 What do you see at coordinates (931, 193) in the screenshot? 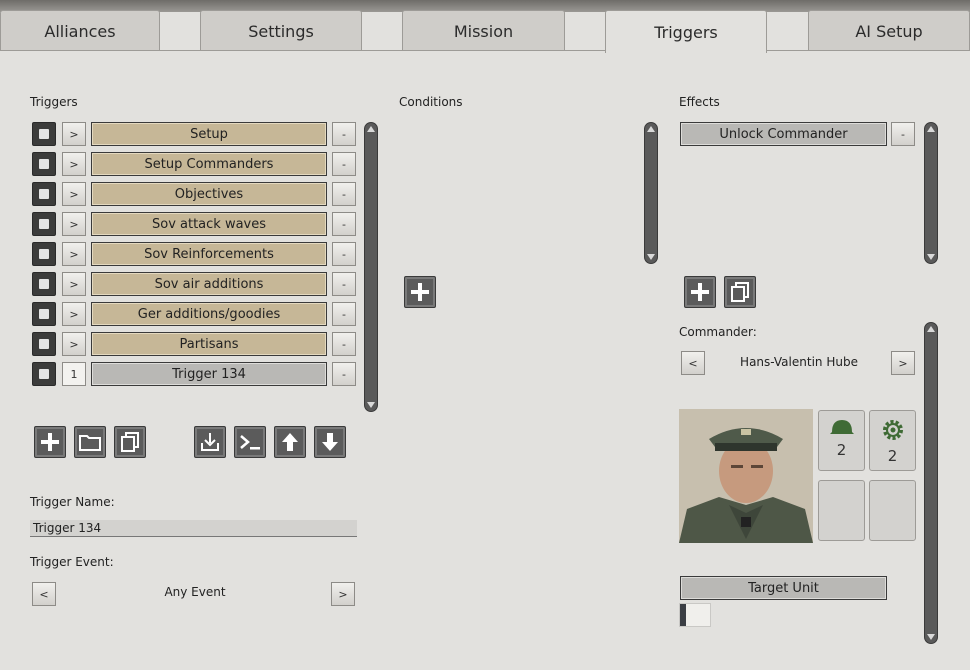
I see `effects-scrollbar` at bounding box center [931, 193].